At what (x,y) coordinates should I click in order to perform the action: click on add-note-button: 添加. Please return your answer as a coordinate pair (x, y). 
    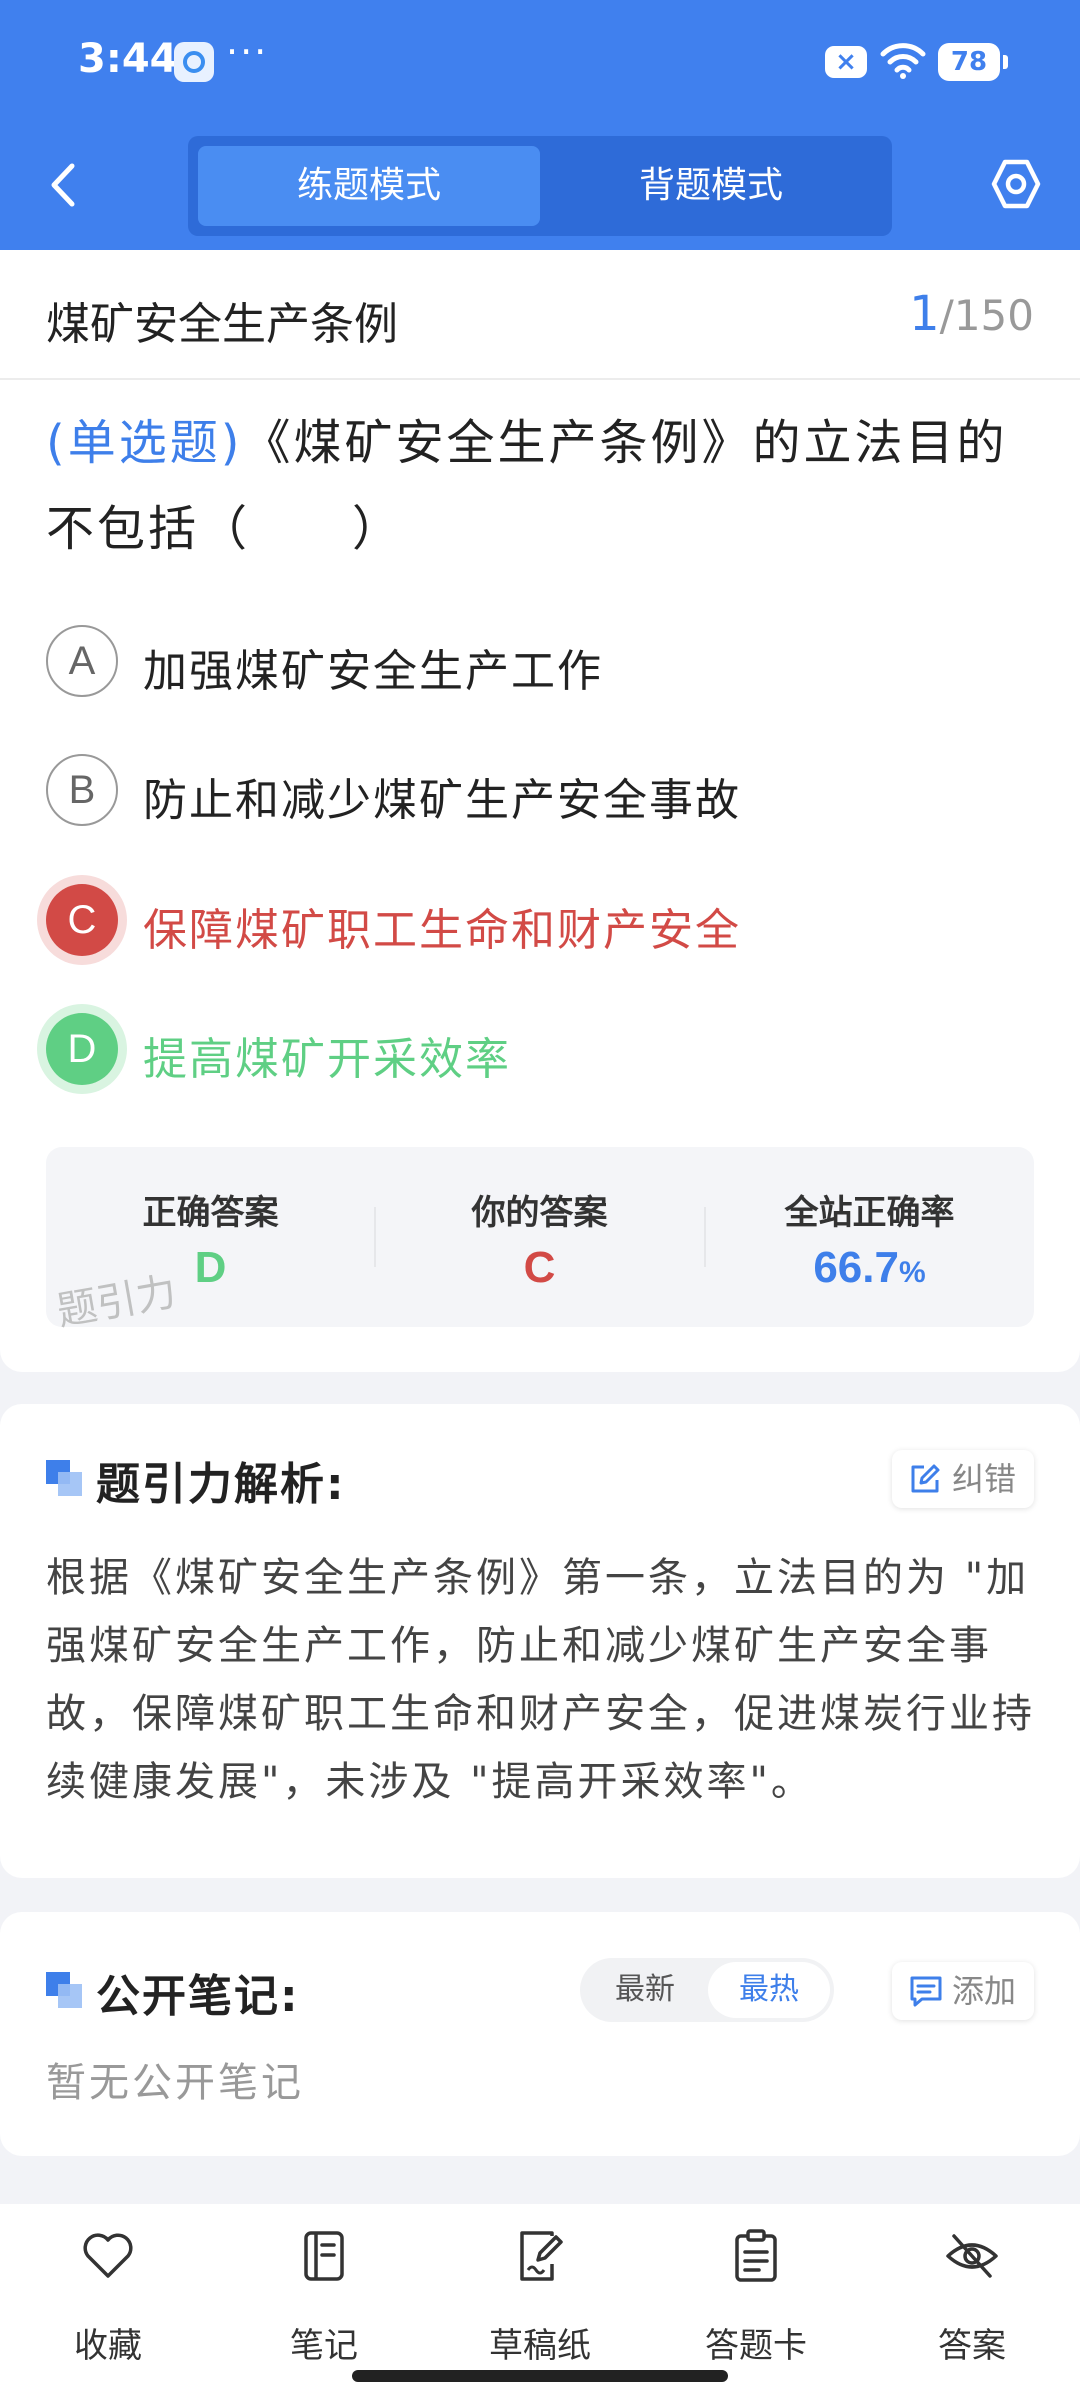
    Looking at the image, I should click on (962, 1991).